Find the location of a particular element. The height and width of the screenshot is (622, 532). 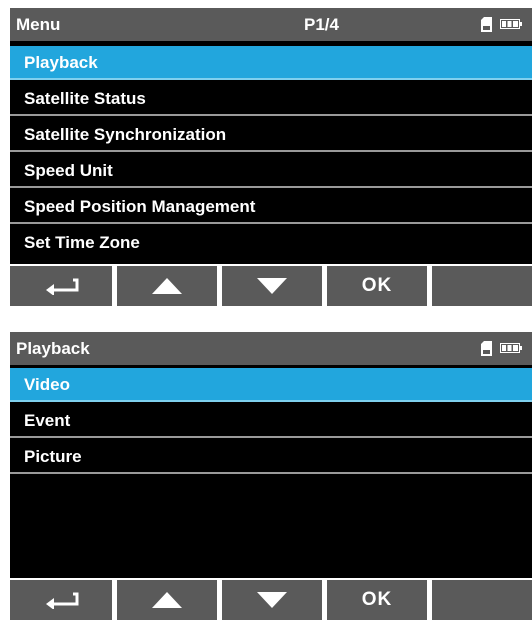

playback-header: Playback is located at coordinates (271, 348).